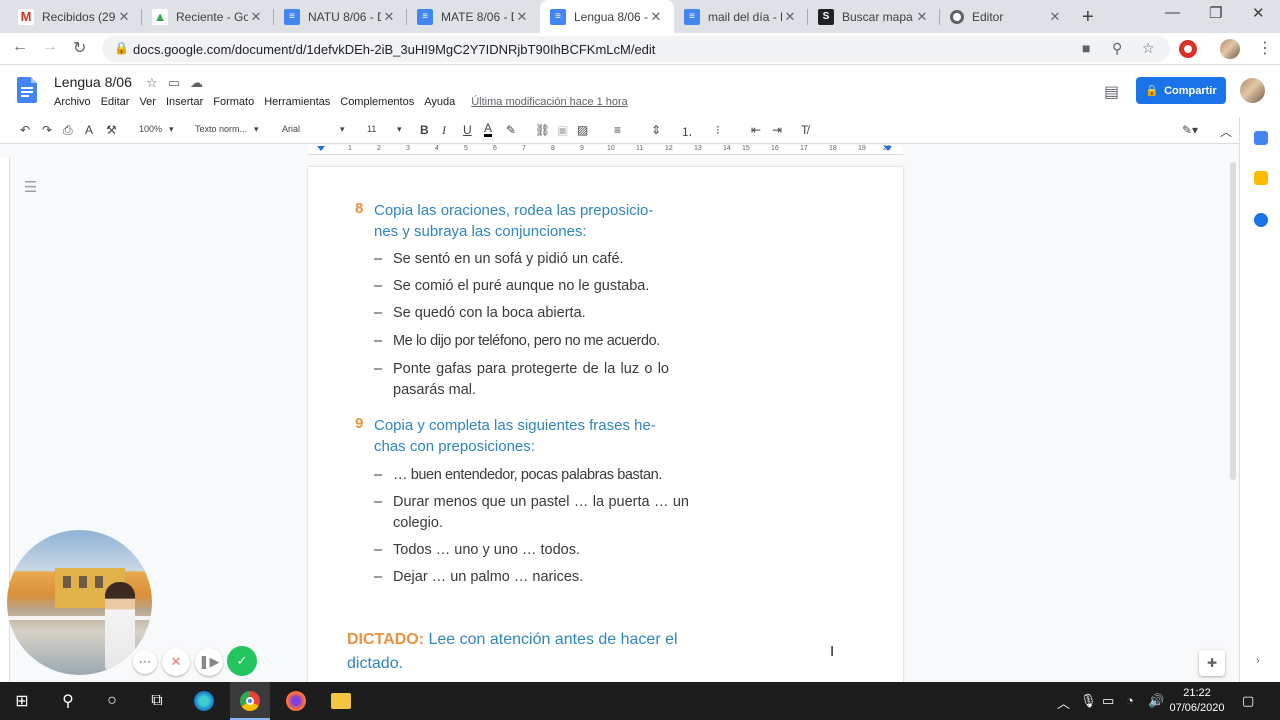  Describe the element at coordinates (582, 130) in the screenshot. I see `insert-image-icon: ▨` at that location.